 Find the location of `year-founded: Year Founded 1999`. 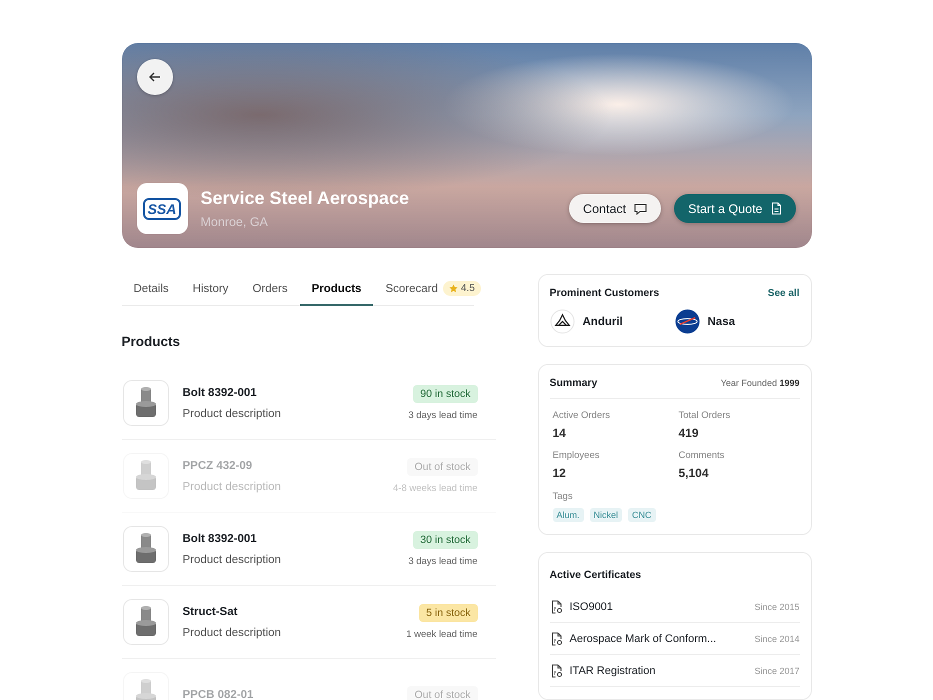

year-founded: Year Founded 1999 is located at coordinates (760, 383).